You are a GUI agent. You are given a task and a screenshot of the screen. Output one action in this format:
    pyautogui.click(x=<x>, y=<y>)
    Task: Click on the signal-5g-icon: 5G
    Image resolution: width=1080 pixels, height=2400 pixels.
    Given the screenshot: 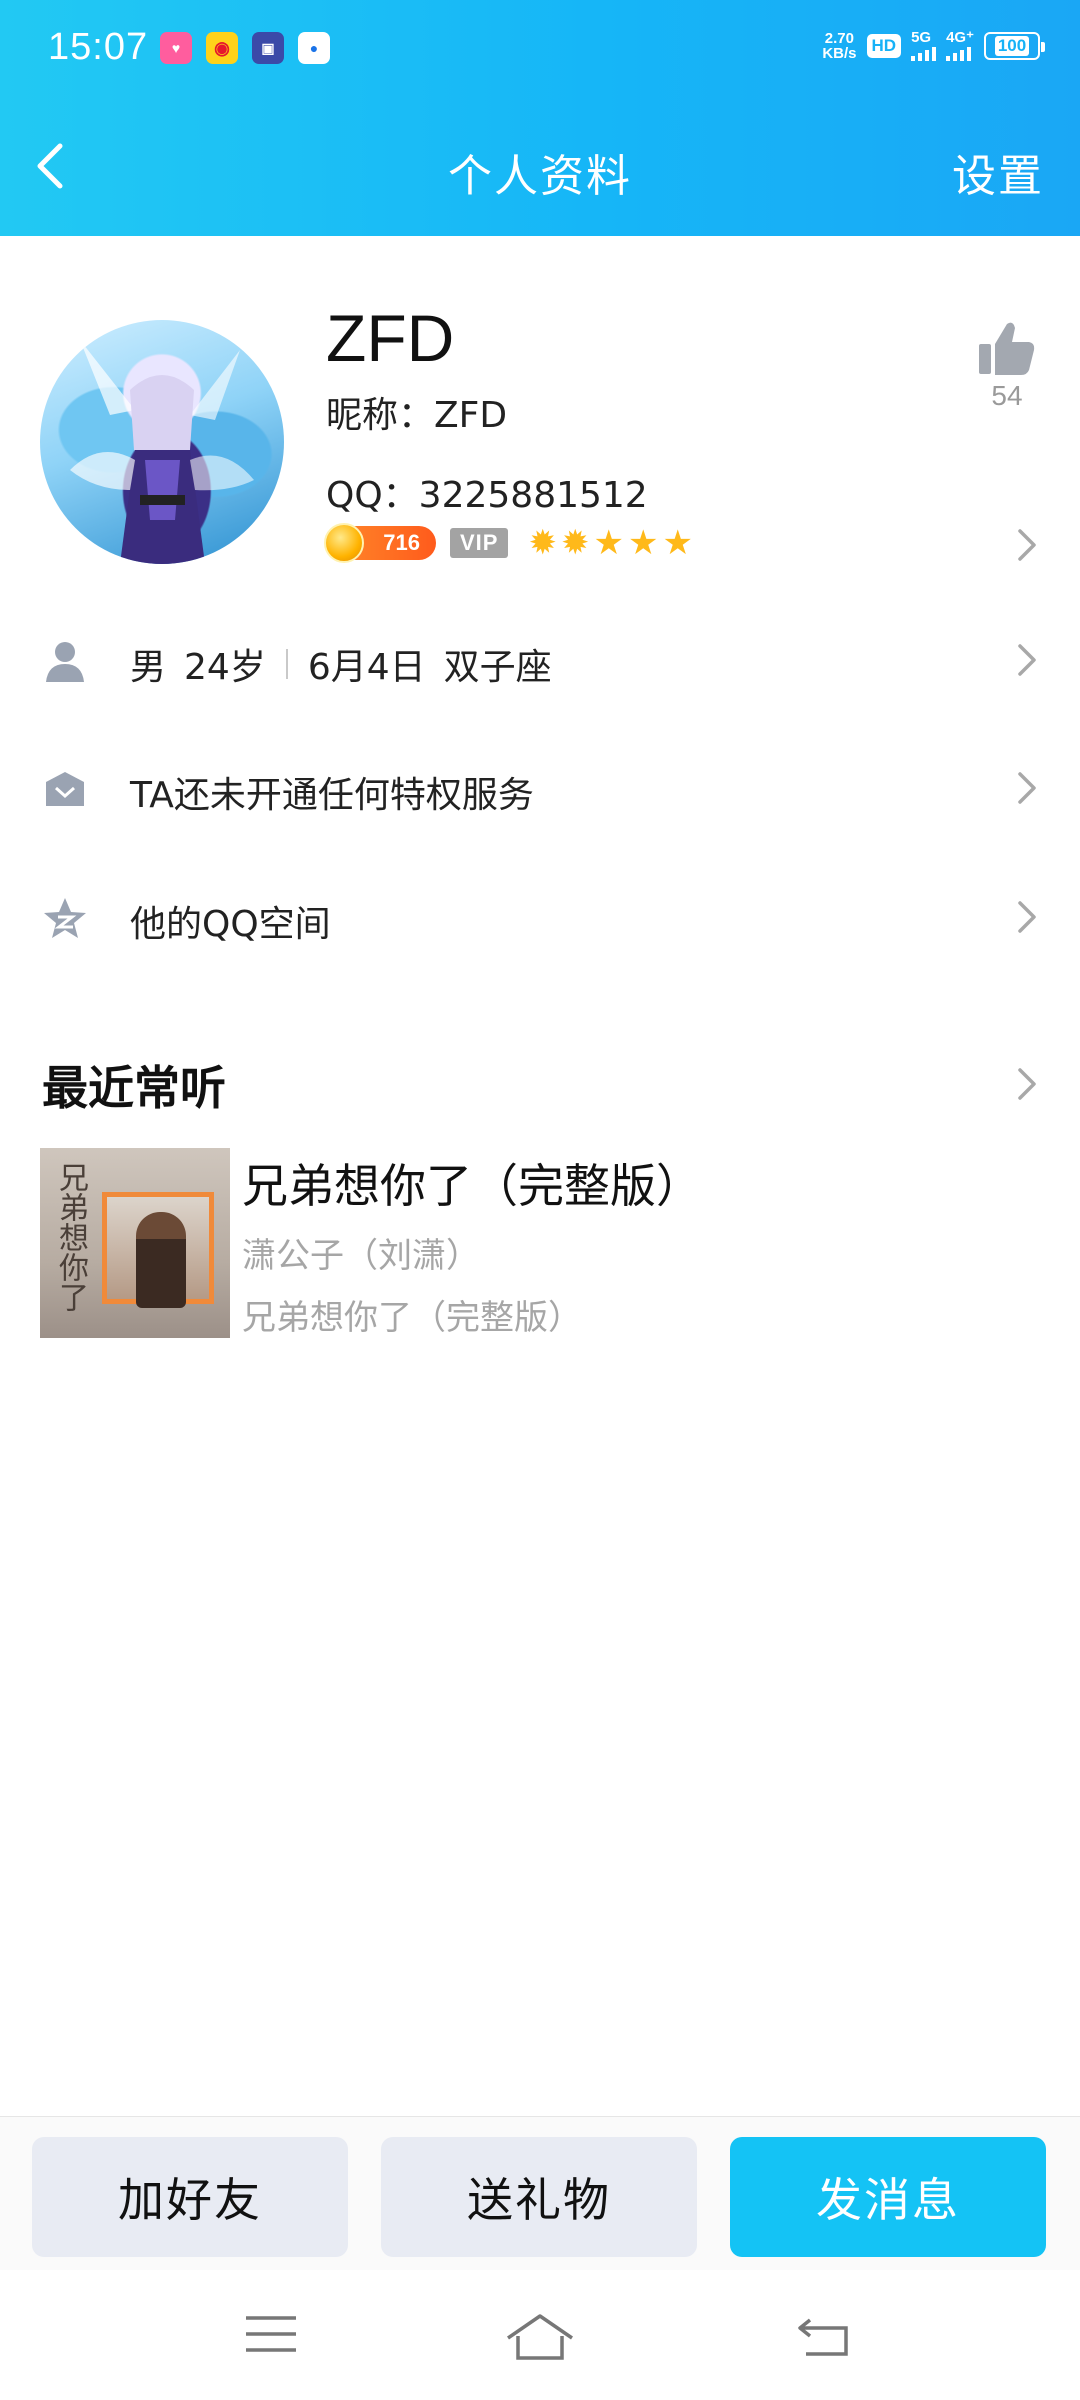 What is the action you would take?
    pyautogui.click(x=924, y=45)
    